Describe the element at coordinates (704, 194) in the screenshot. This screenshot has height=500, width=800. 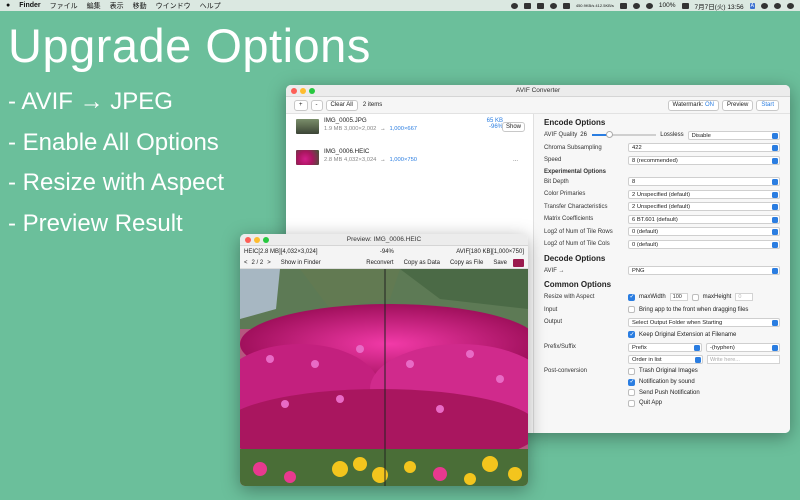
I see `color-primaries-select: 2 Unspecified (default)` at that location.